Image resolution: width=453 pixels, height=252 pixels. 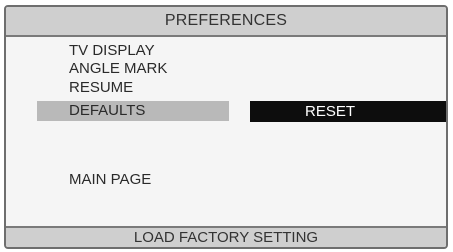 I want to click on status-hint-bar: LOAD FACTORY SETTING, so click(x=226, y=236).